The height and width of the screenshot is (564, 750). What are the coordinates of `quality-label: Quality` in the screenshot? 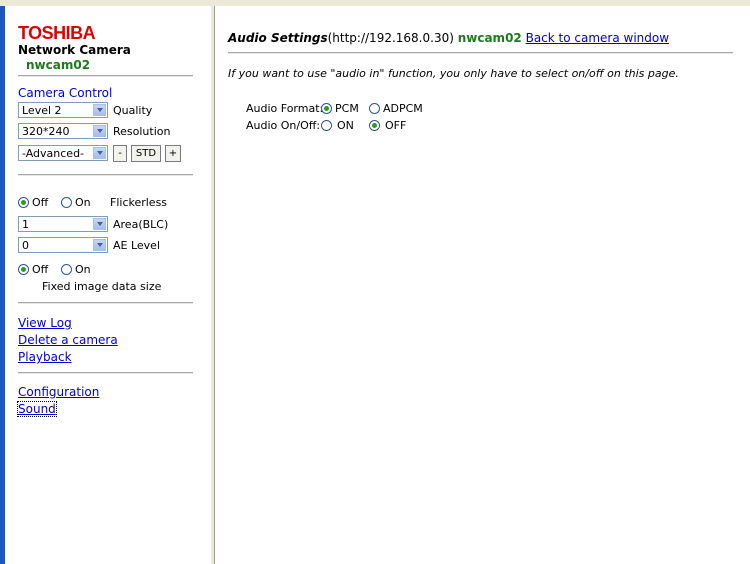 It's located at (133, 110).